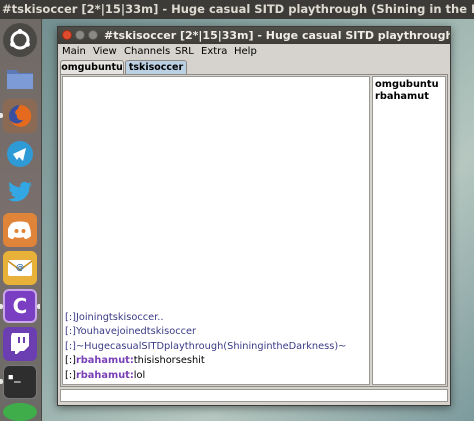 This screenshot has width=474, height=421. Describe the element at coordinates (20, 382) in the screenshot. I see `terminal-icon: ▪_` at that location.